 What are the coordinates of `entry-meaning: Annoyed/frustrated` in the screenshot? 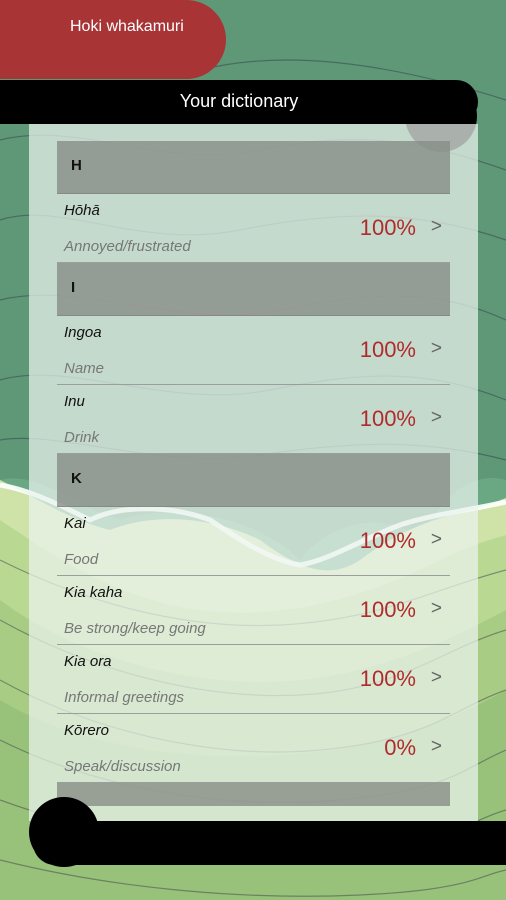 It's located at (127, 246).